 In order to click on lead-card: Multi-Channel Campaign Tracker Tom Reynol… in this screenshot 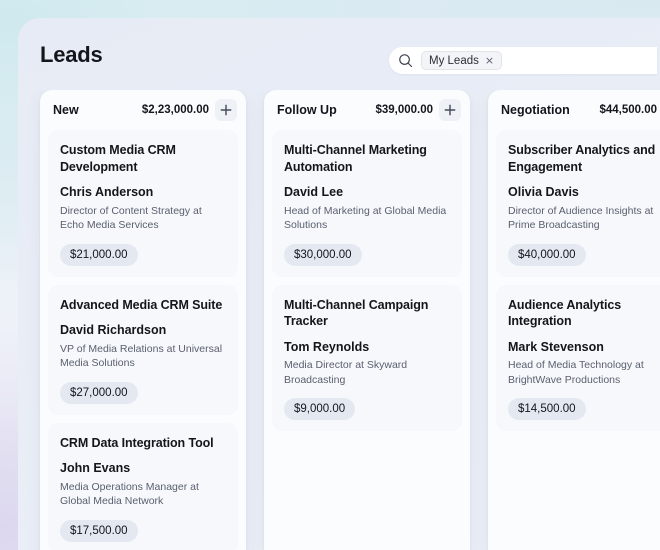, I will do `click(367, 358)`.